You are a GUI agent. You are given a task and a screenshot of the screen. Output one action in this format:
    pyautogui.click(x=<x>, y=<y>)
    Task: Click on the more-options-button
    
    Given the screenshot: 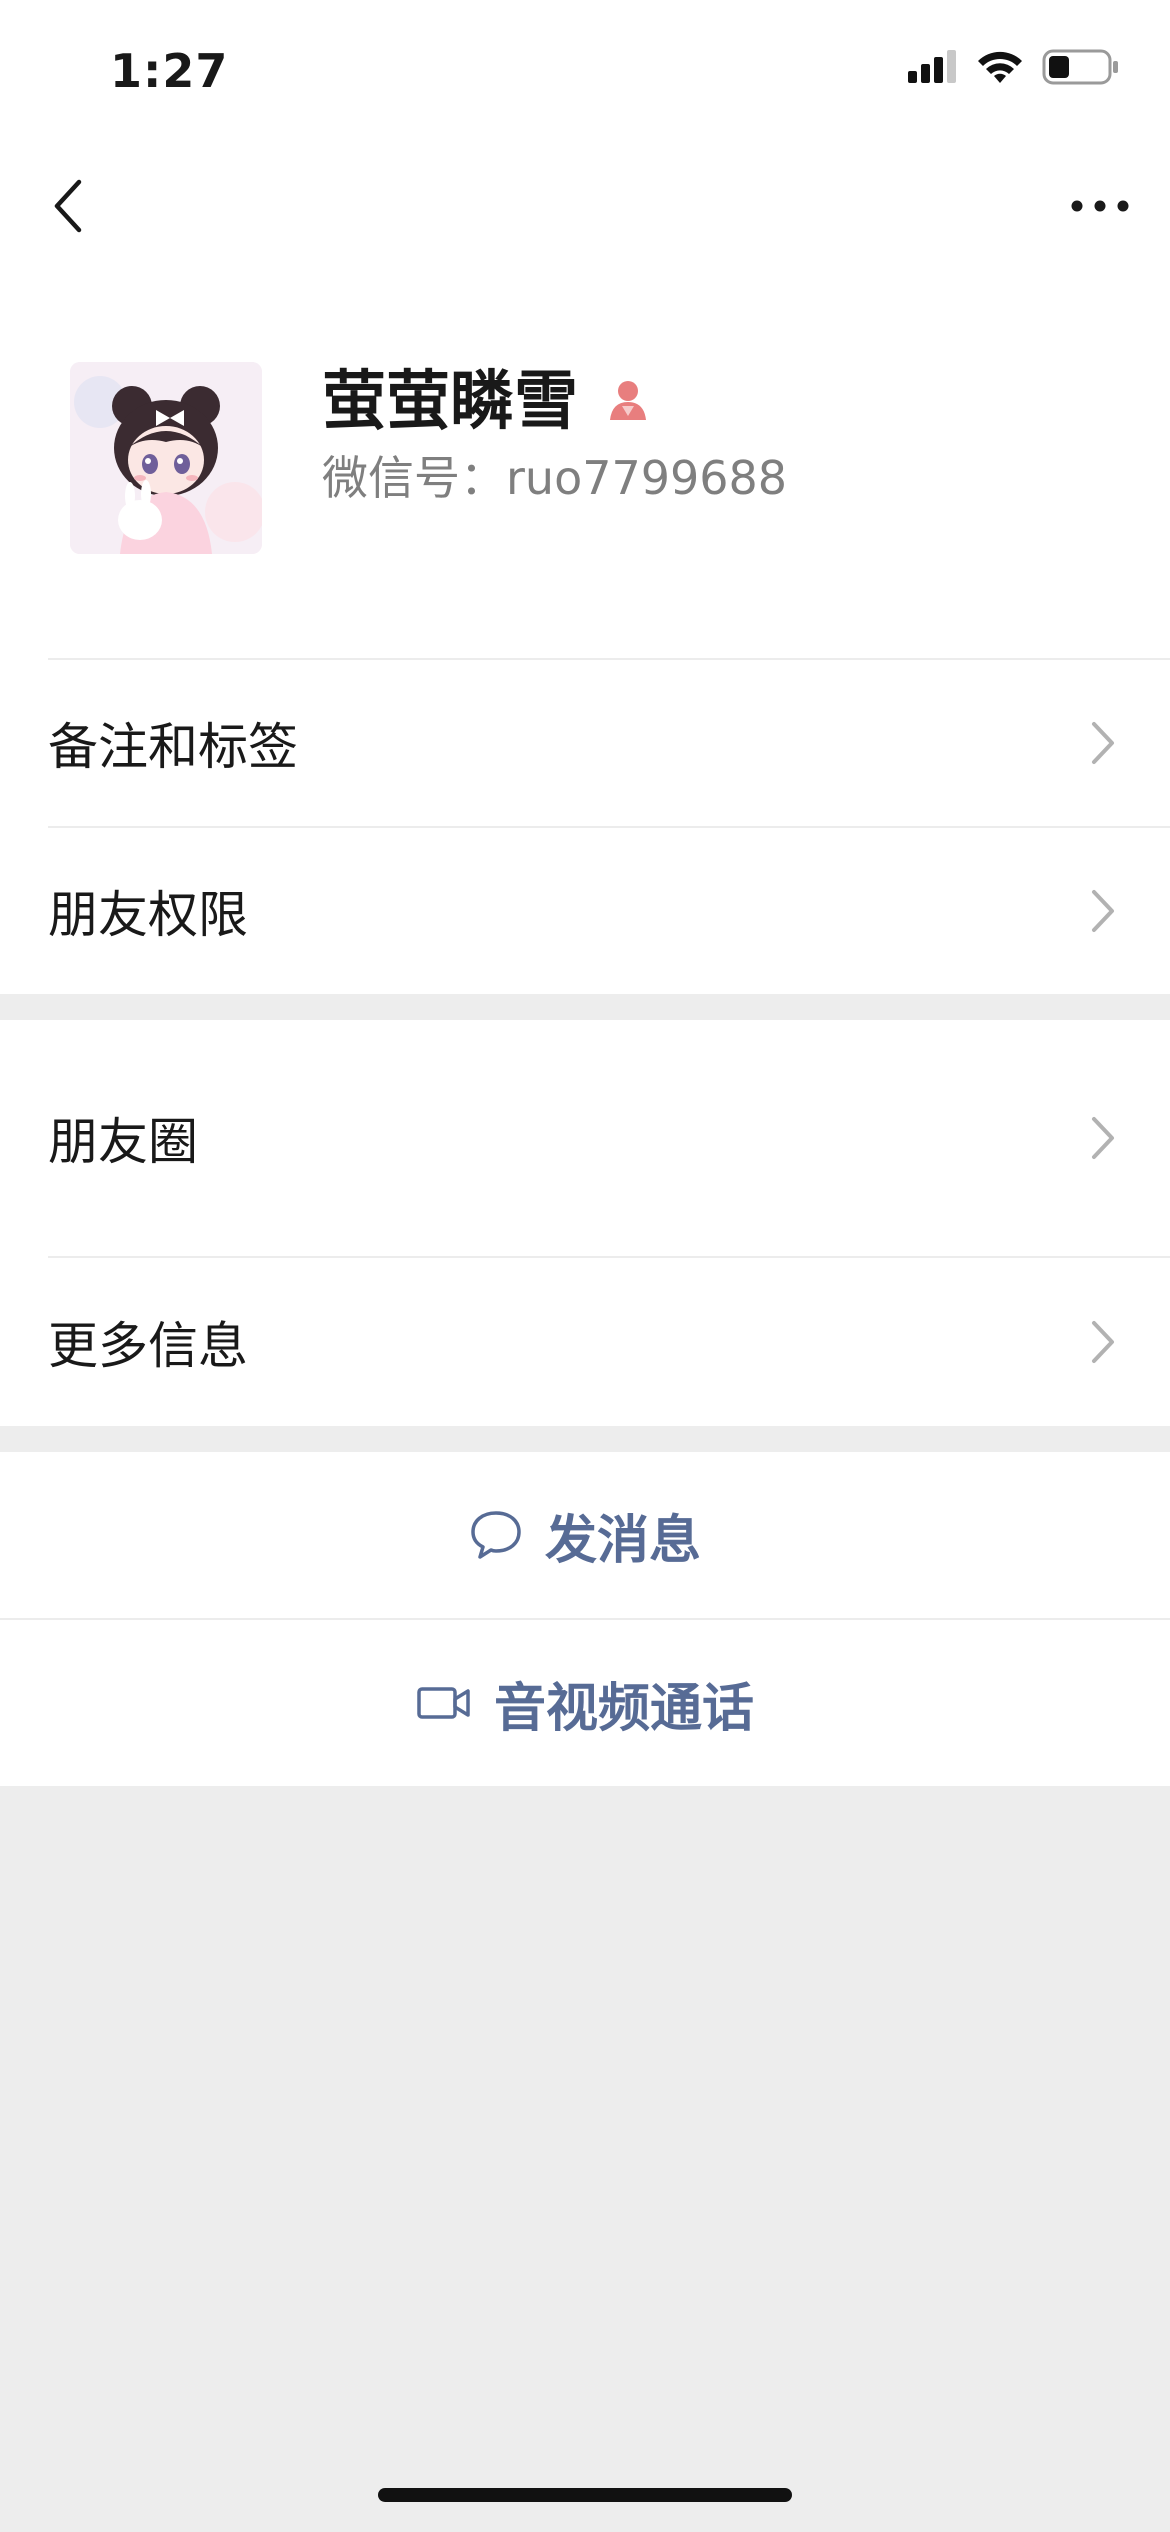 What is the action you would take?
    pyautogui.click(x=1100, y=206)
    